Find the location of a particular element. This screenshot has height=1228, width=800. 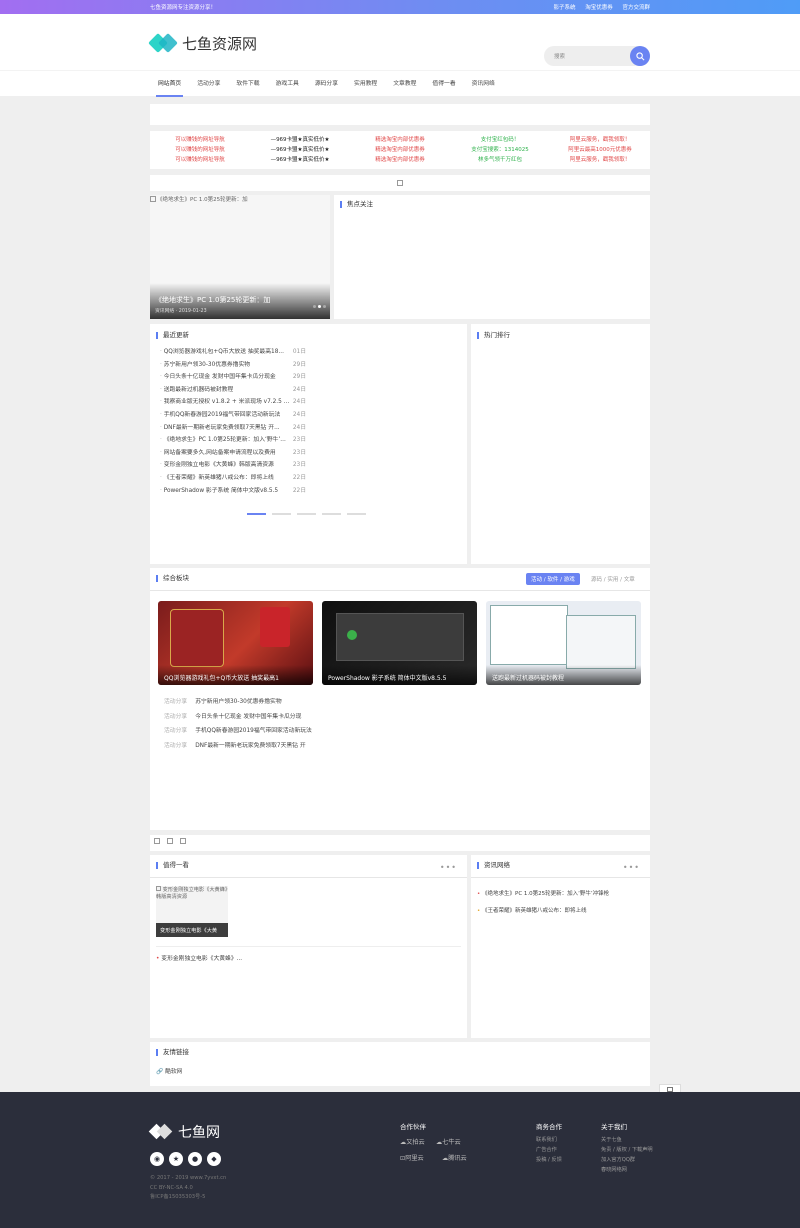

partner-upyun: ☁又拍云 is located at coordinates (418, 1143).